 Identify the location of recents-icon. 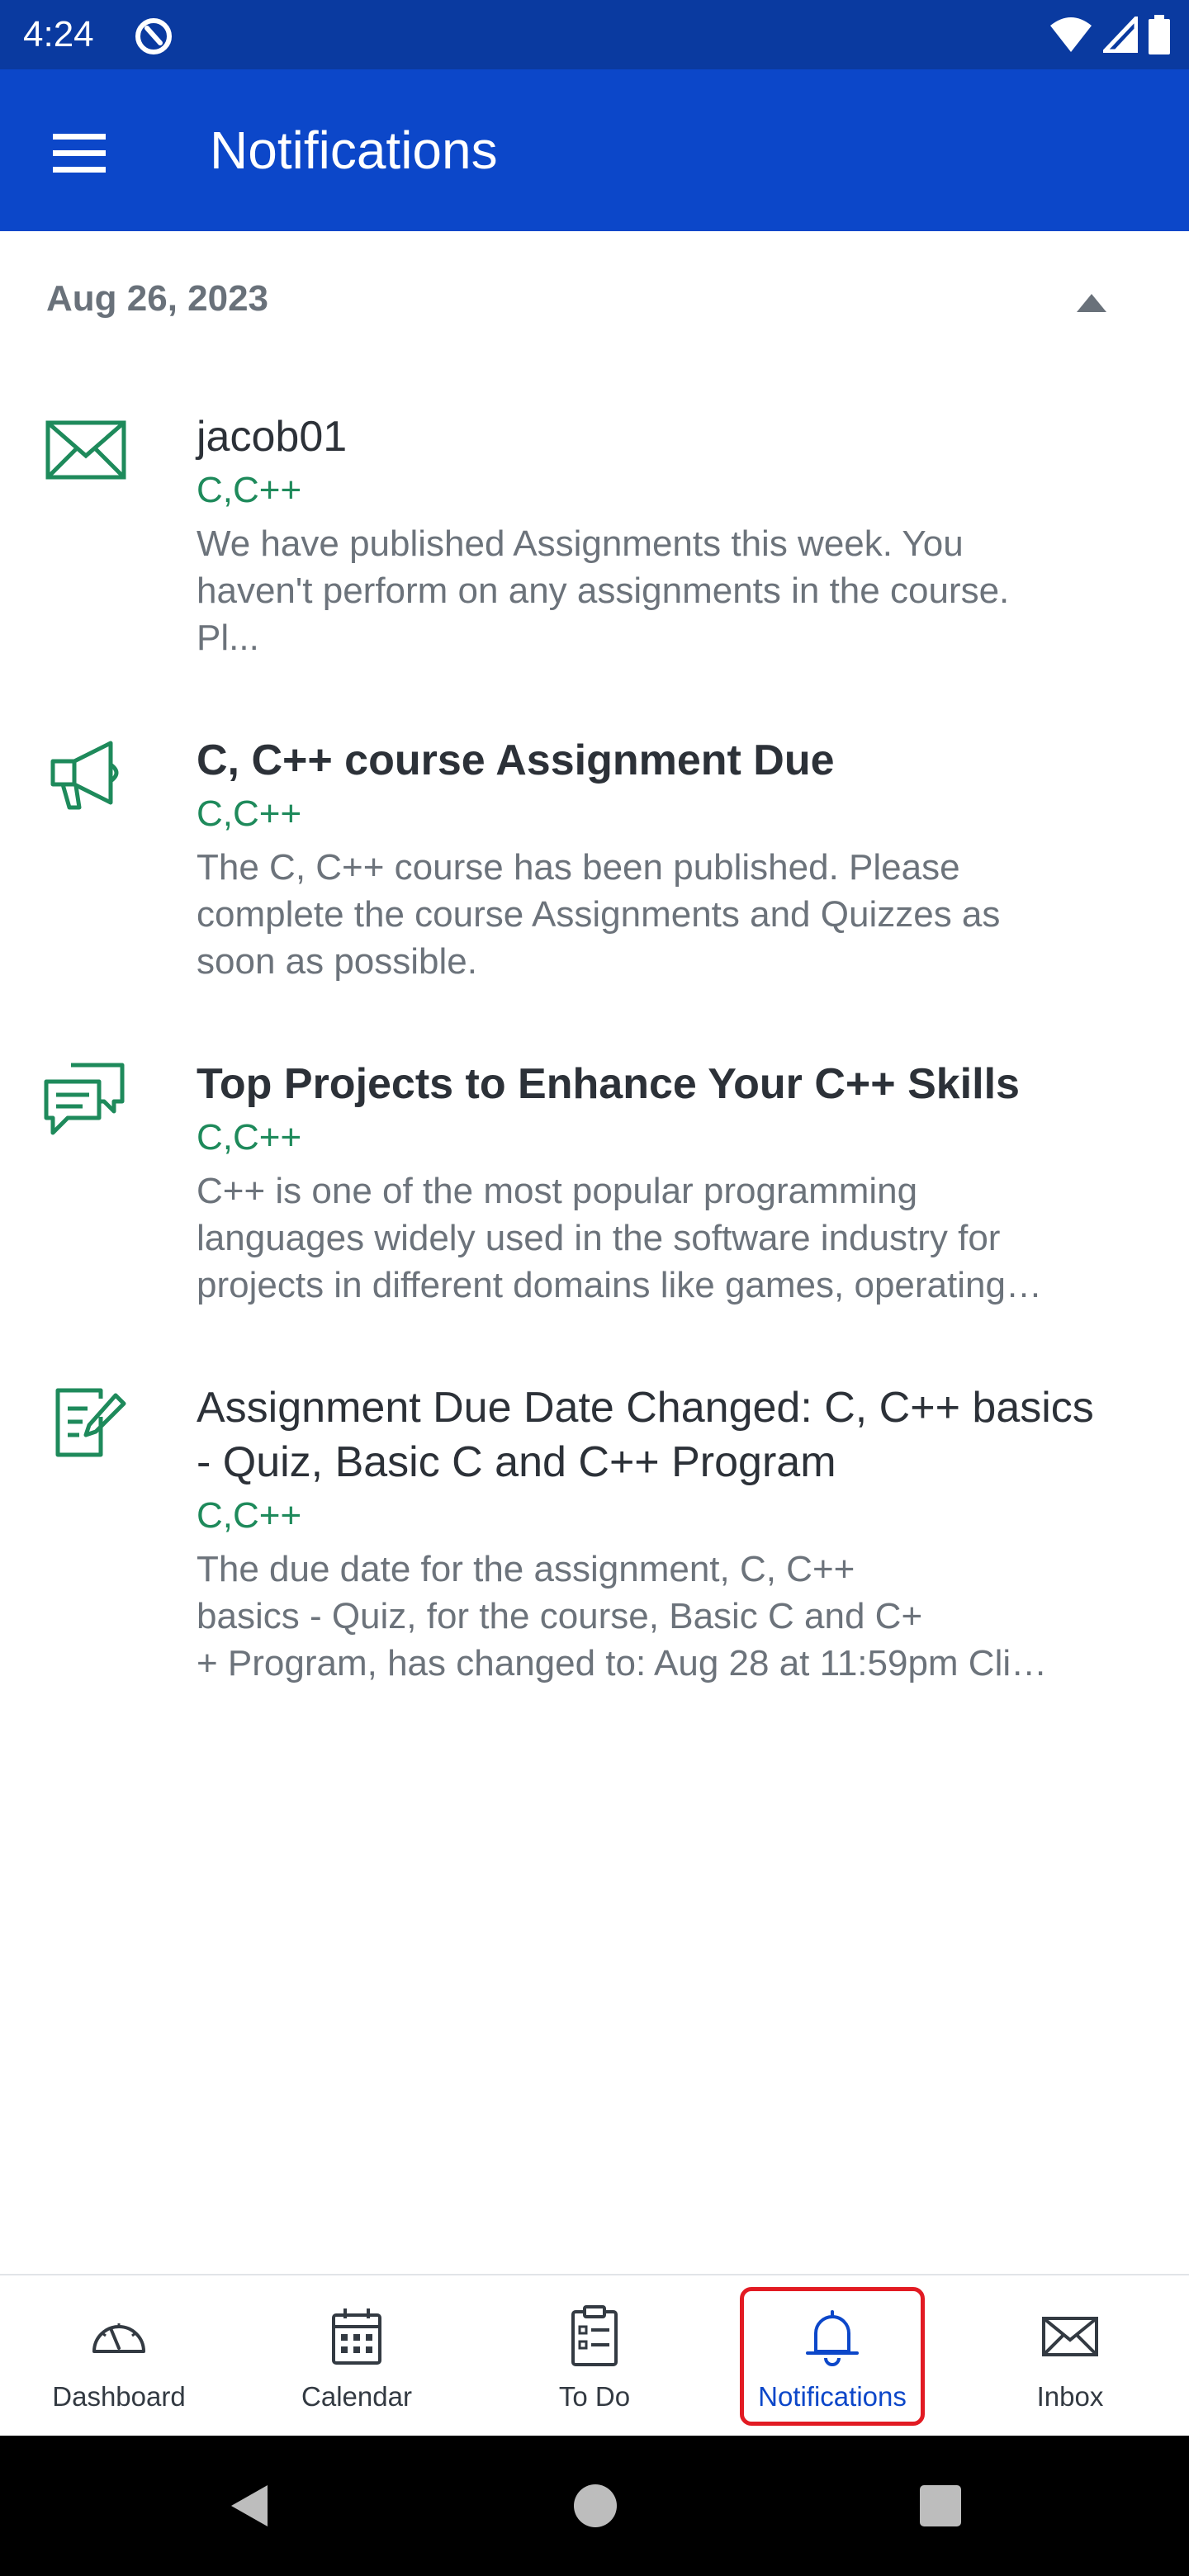
(940, 2506).